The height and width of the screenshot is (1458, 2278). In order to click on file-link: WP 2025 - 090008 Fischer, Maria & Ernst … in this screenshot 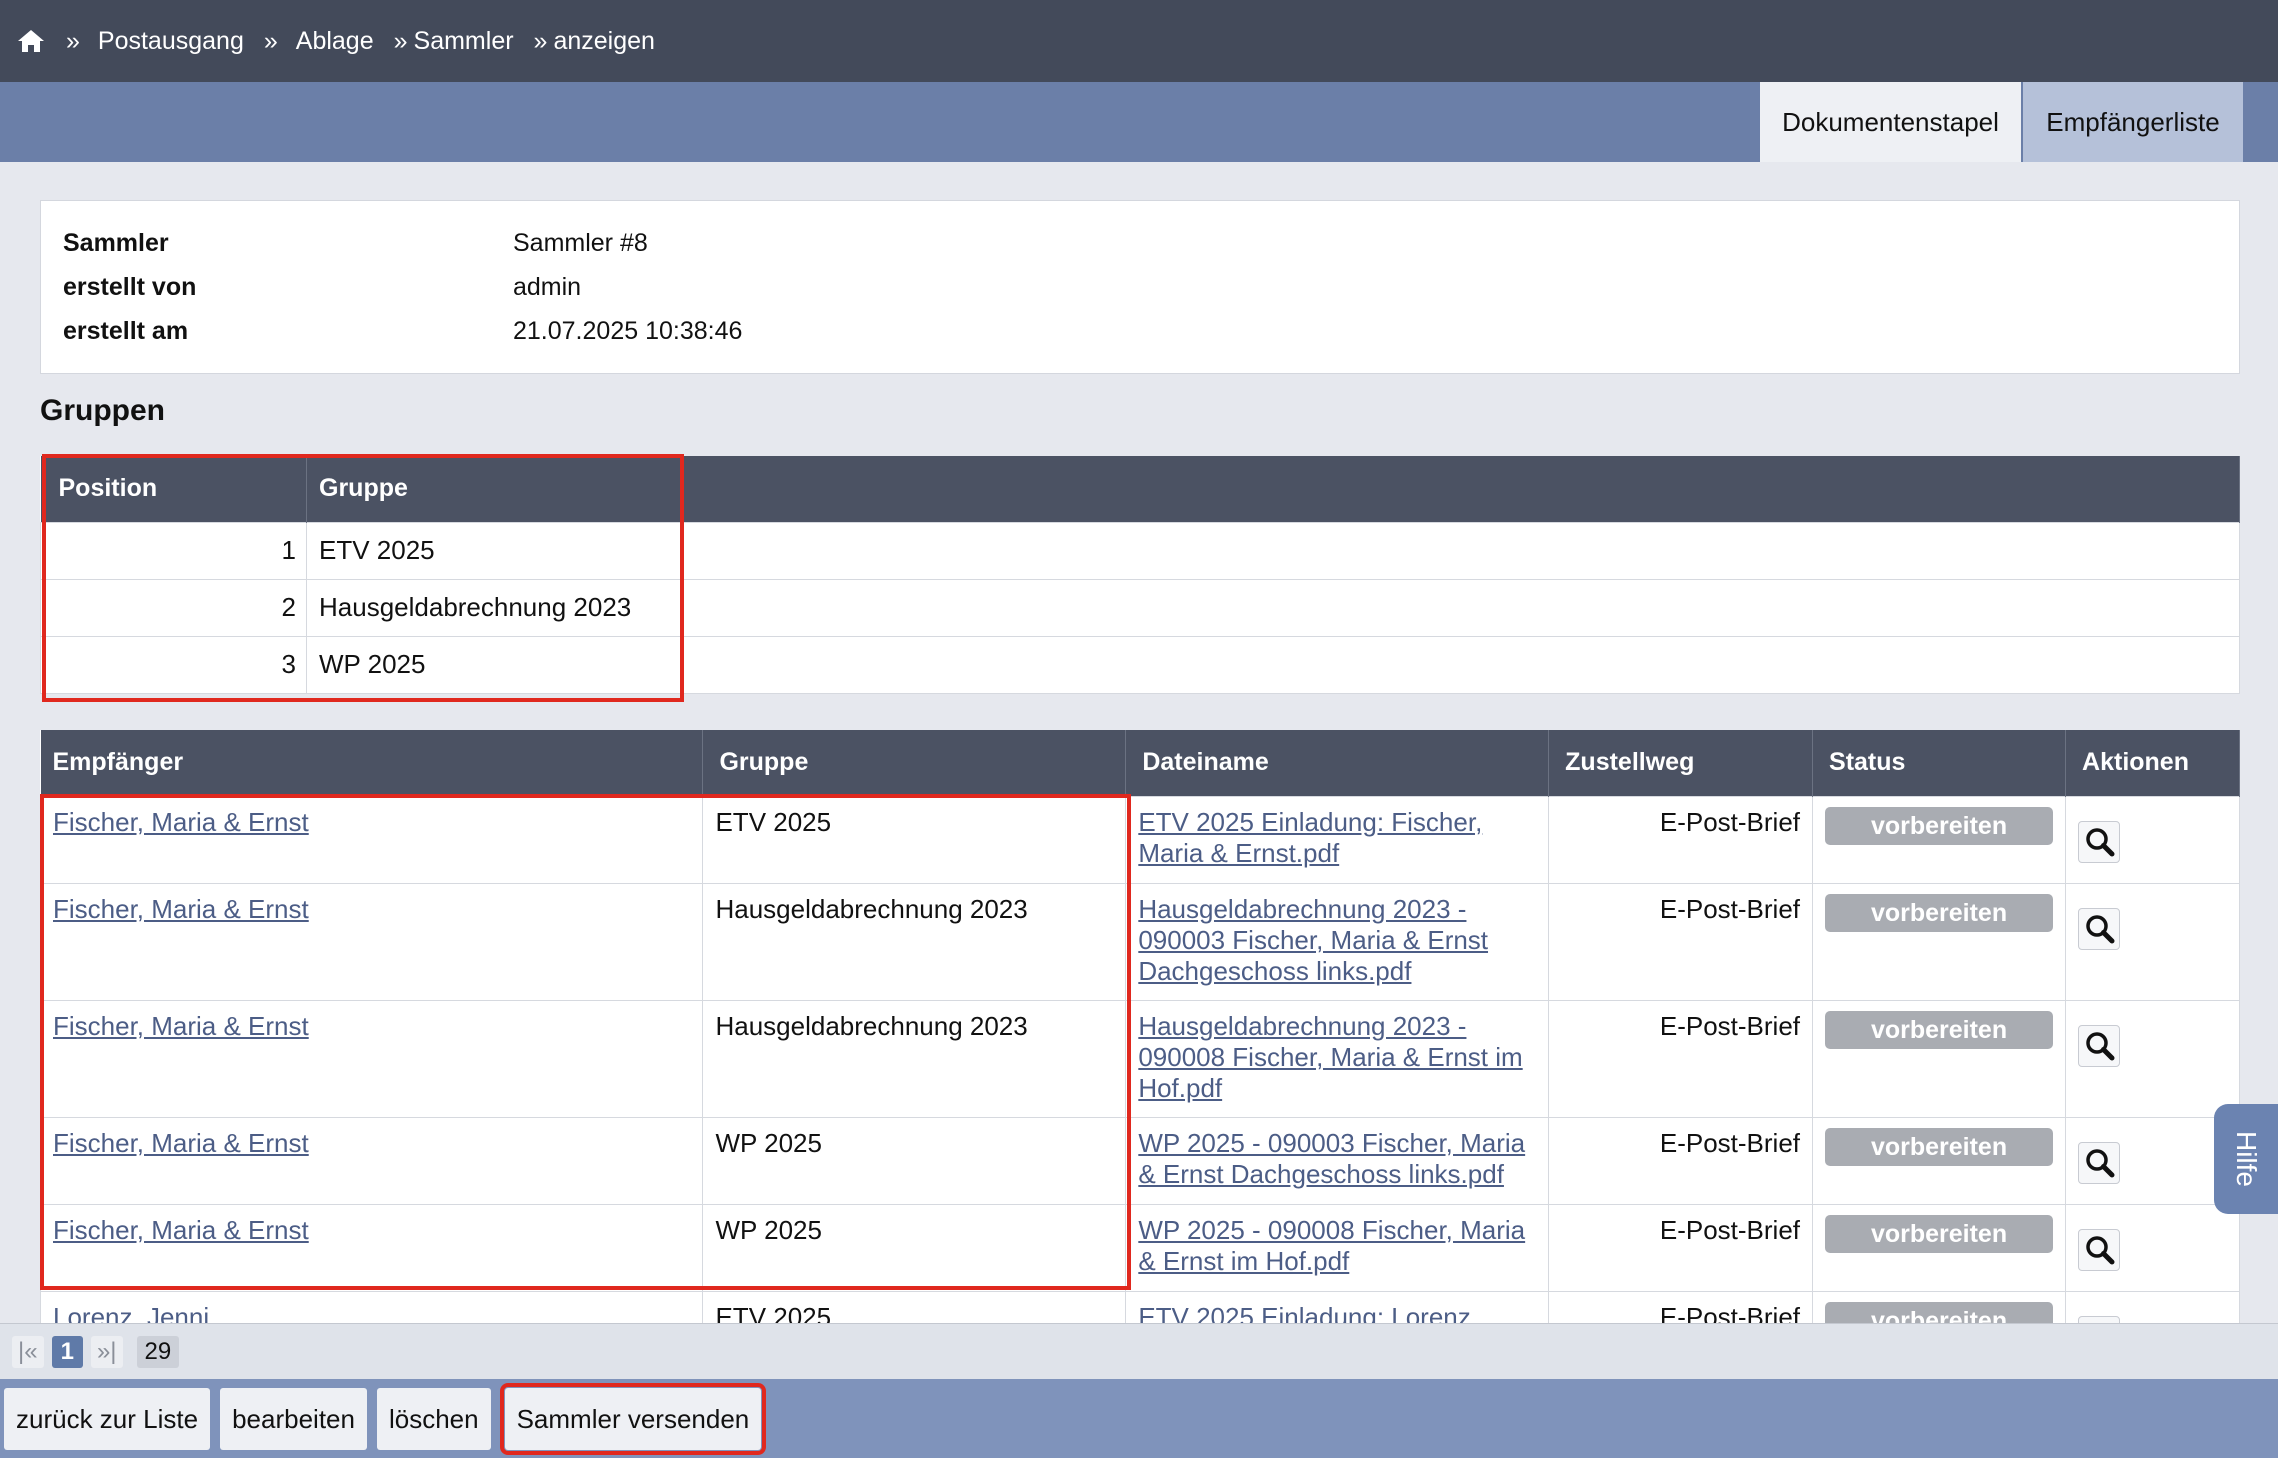, I will do `click(1331, 1245)`.